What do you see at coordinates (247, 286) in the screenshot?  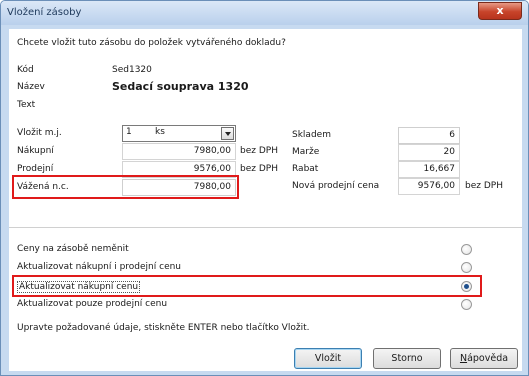 I see `highlight-box-option` at bounding box center [247, 286].